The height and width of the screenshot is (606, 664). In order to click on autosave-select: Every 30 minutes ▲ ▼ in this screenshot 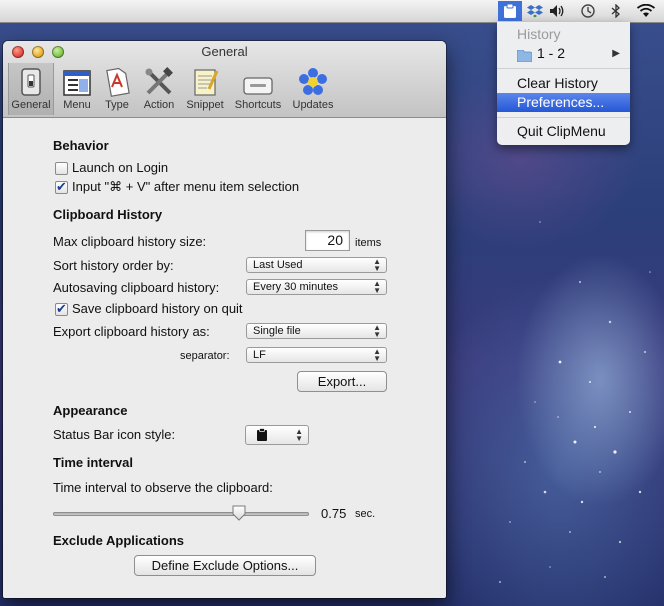, I will do `click(316, 287)`.